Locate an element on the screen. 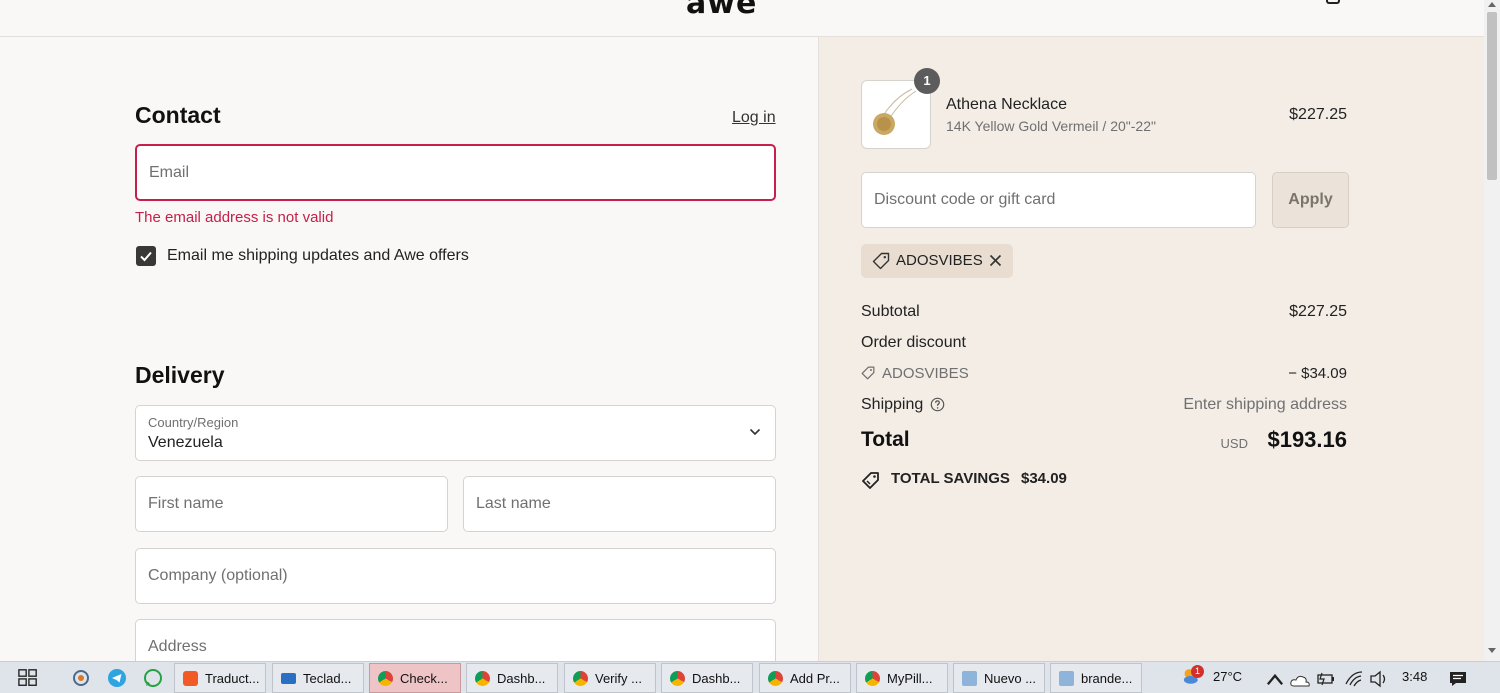 The image size is (1500, 693). newsletter-label: Email me shipping updates and Awe offers is located at coordinates (318, 255).